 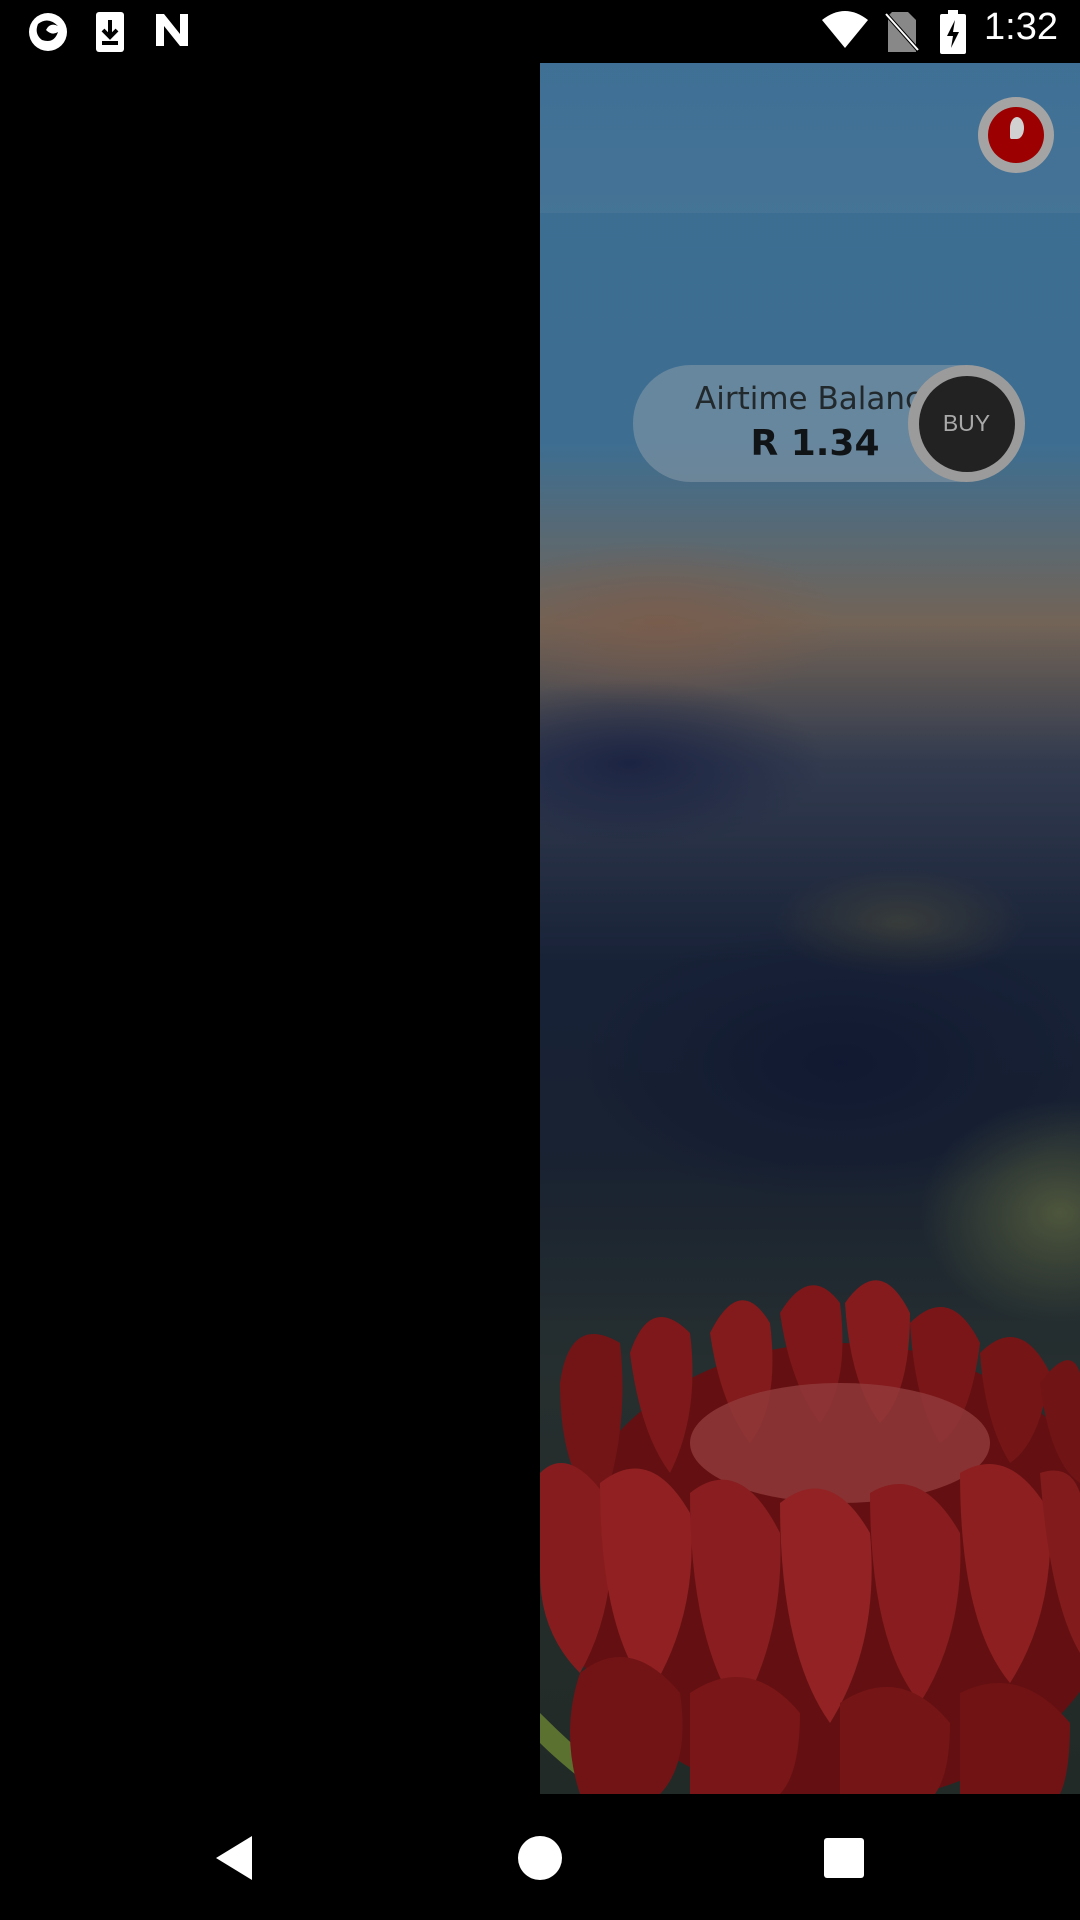 I want to click on wifi-icon, so click(x=845, y=32).